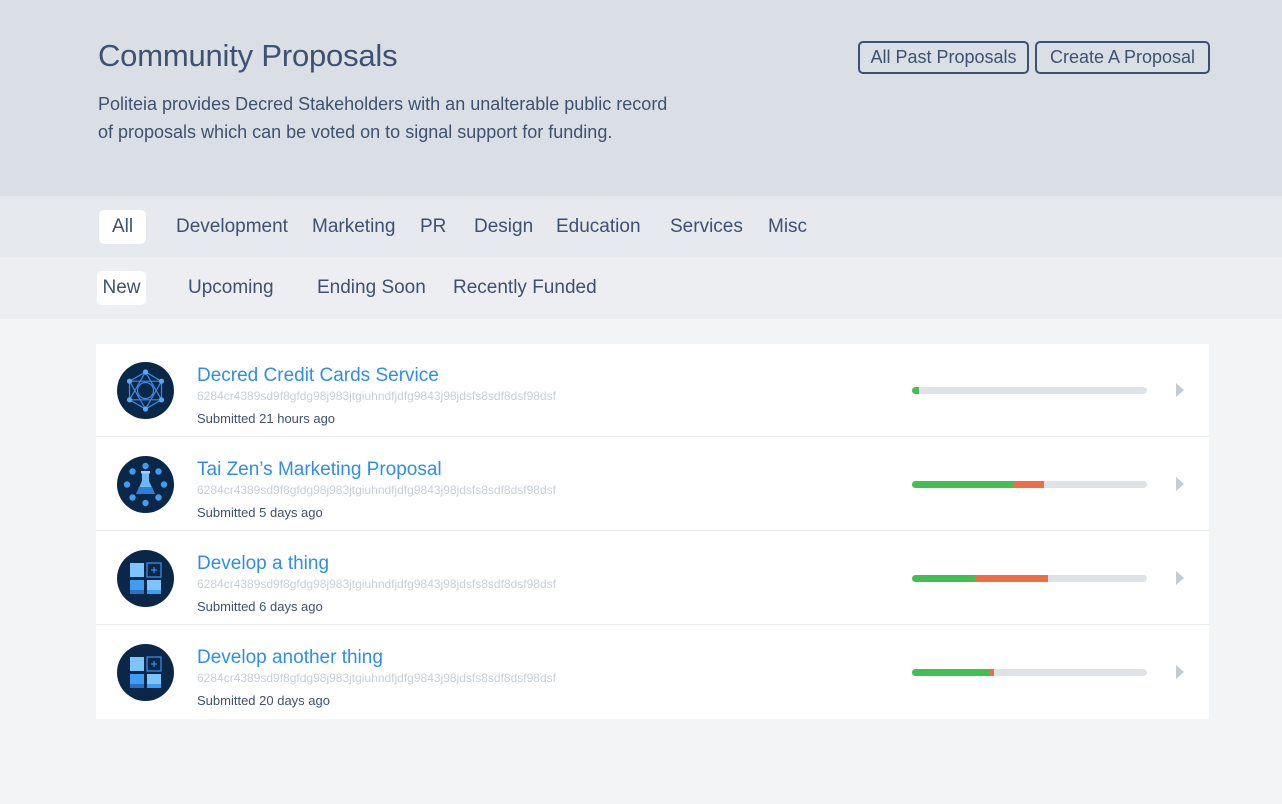 The width and height of the screenshot is (1282, 804). Describe the element at coordinates (145, 484) in the screenshot. I see `flask-network-icon` at that location.